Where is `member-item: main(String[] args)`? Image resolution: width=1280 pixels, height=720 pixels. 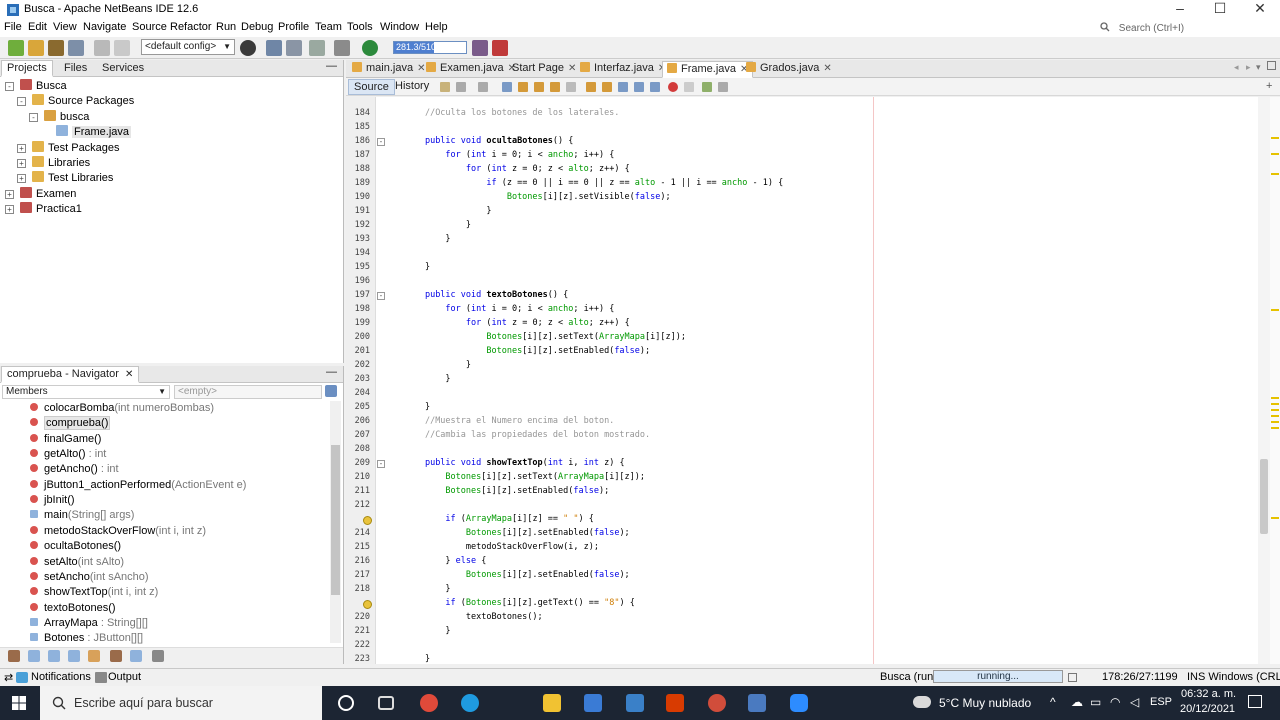 member-item: main(String[] args) is located at coordinates (82, 515).